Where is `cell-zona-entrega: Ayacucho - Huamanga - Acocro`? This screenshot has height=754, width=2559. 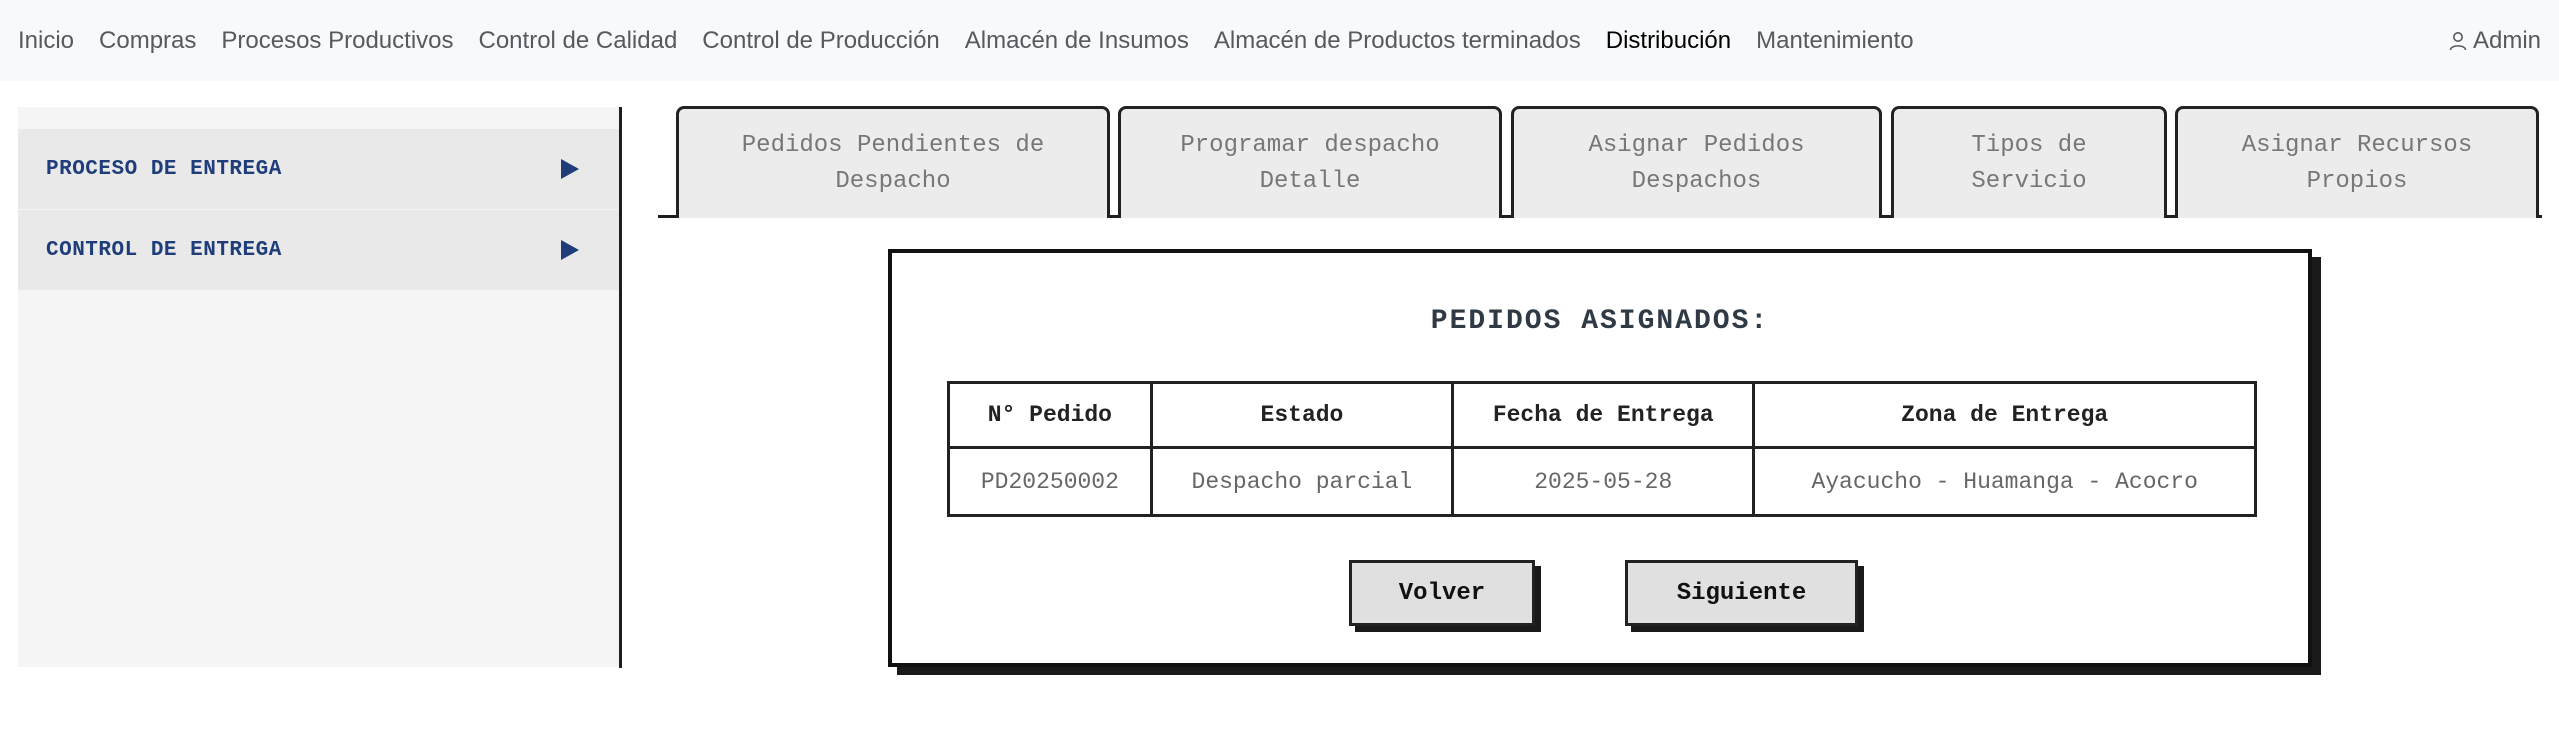 cell-zona-entrega: Ayacucho - Huamanga - Acocro is located at coordinates (2004, 481).